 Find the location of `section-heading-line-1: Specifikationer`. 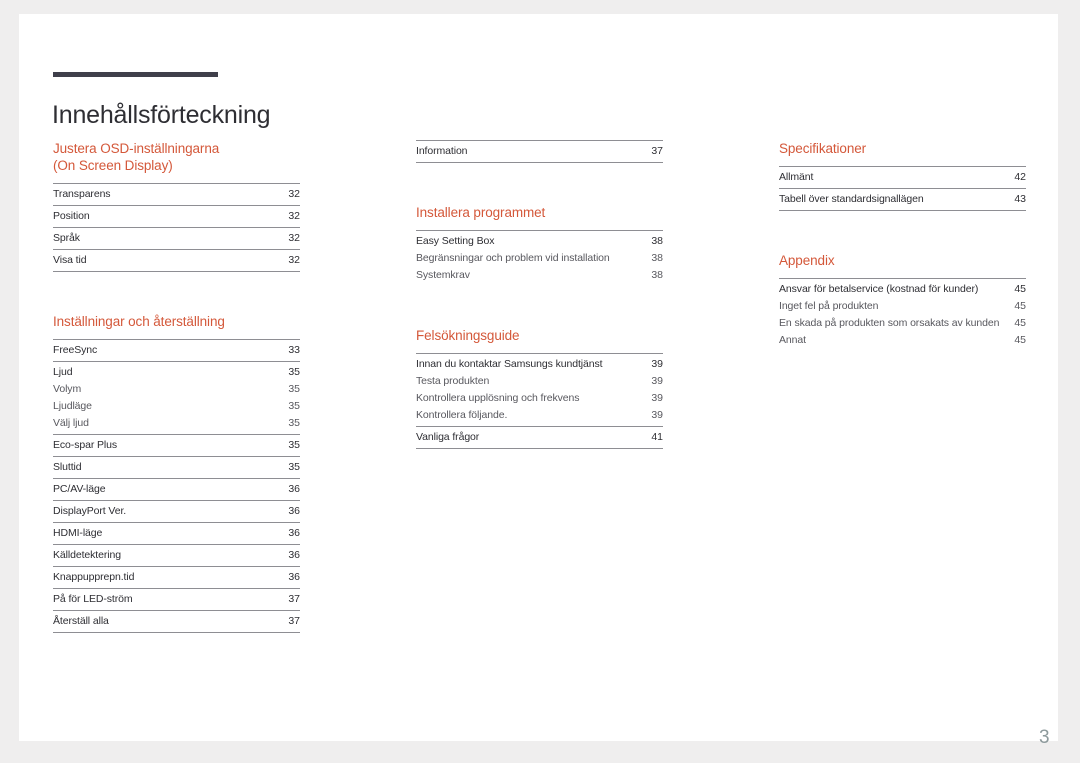

section-heading-line-1: Specifikationer is located at coordinates (823, 148).